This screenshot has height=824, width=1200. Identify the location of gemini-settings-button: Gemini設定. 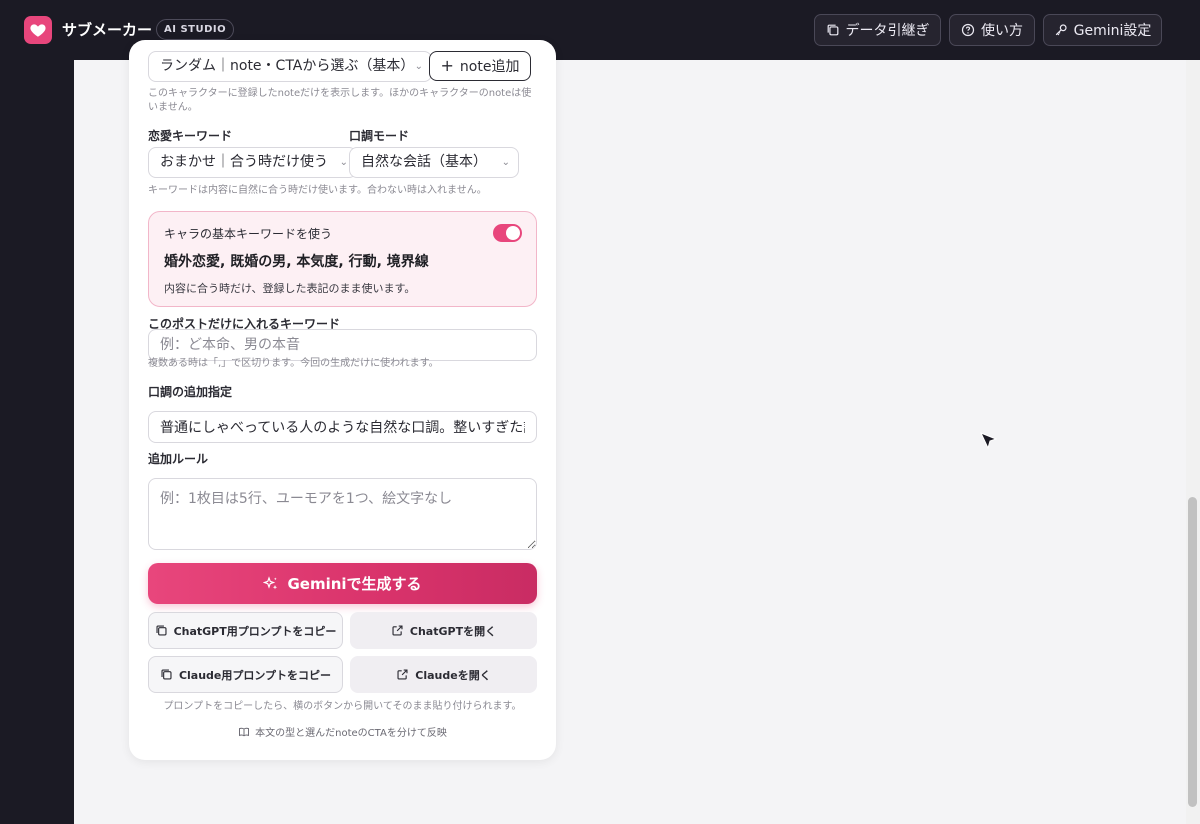
(1102, 30).